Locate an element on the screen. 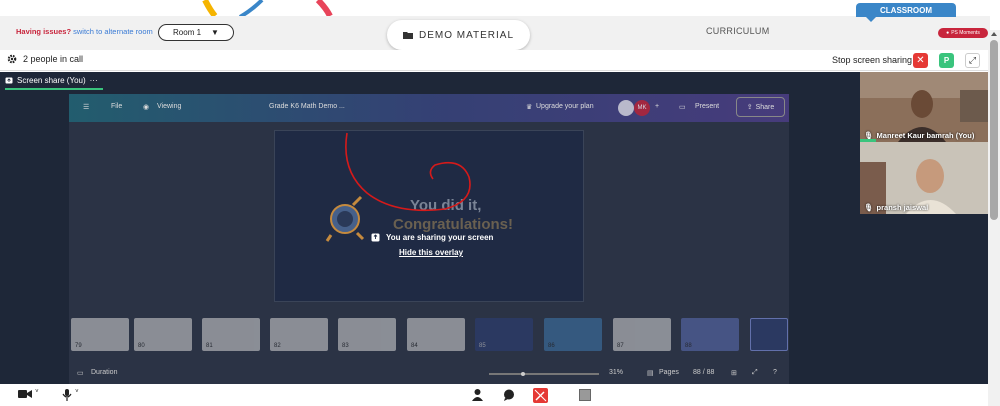 The width and height of the screenshot is (1000, 406). chat-button is located at coordinates (509, 396).